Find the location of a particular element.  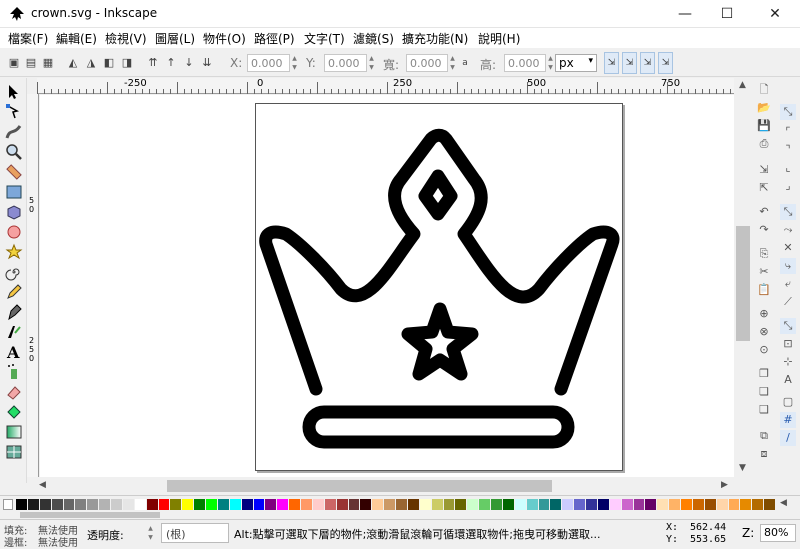

snap-smooth-icon: ⤶ is located at coordinates (788, 284).